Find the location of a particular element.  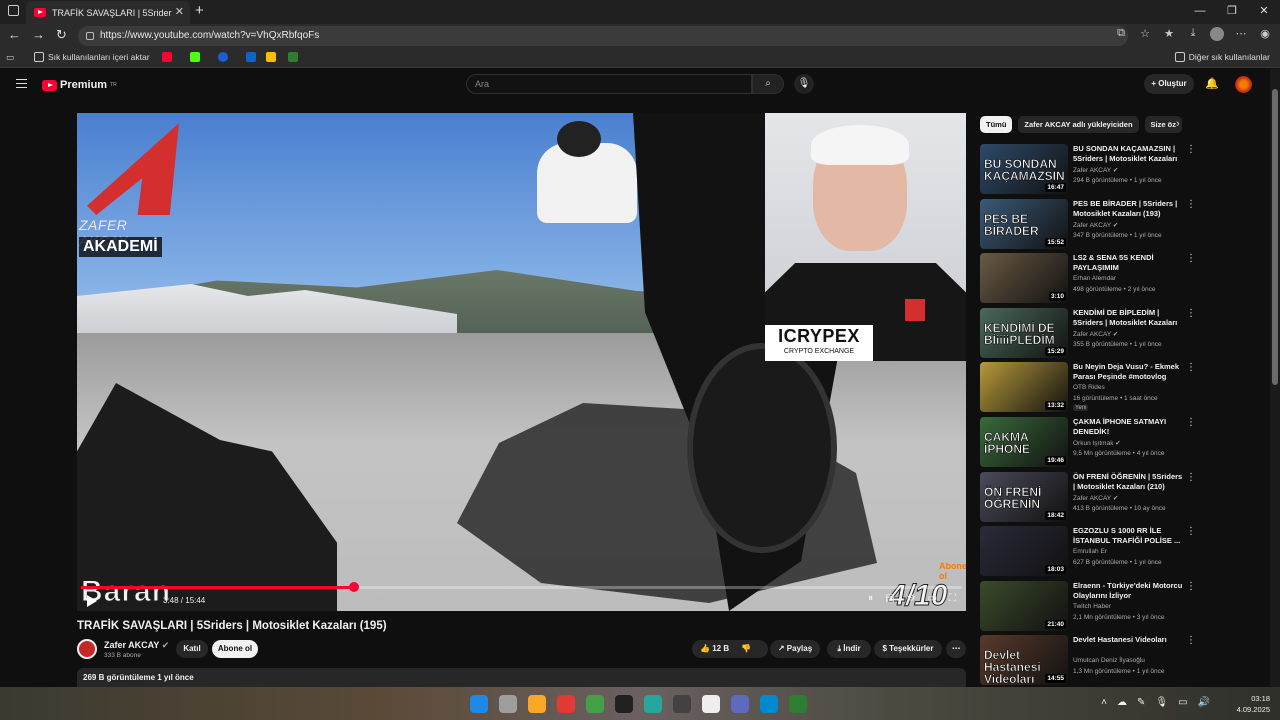

recommendation-channel: Emrullah Er is located at coordinates (1090, 551).